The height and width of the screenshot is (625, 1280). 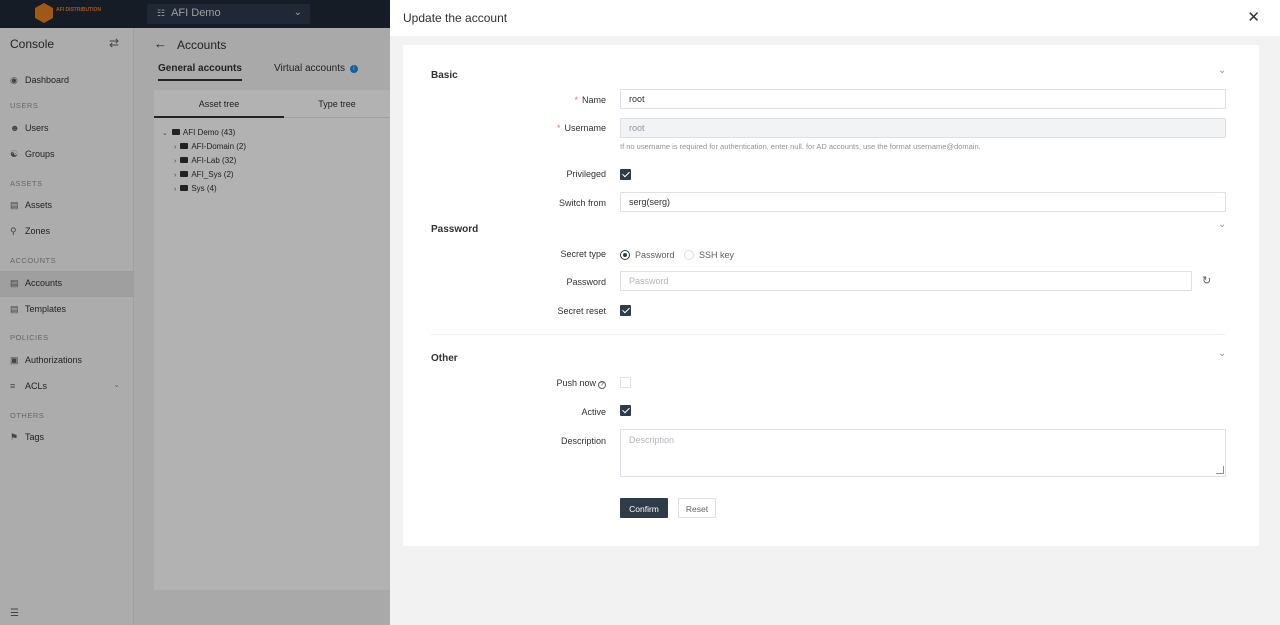 I want to click on password-label: Password, so click(x=586, y=282).